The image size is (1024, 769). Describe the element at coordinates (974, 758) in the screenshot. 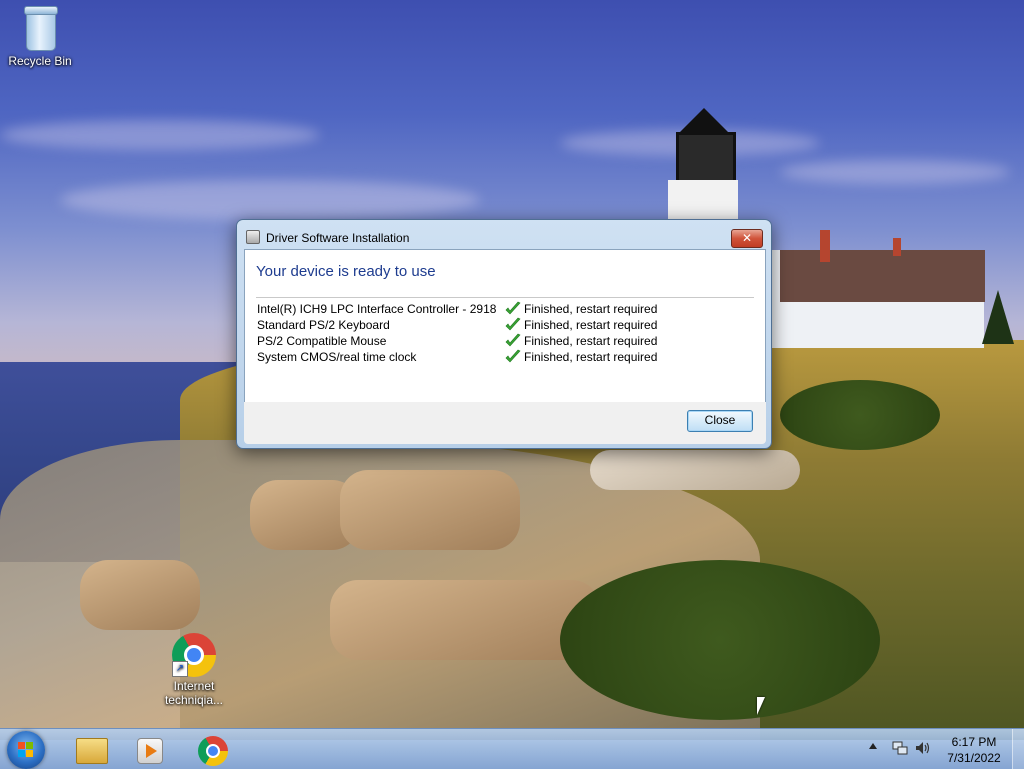

I see `clock-date: 7/31/2022` at that location.